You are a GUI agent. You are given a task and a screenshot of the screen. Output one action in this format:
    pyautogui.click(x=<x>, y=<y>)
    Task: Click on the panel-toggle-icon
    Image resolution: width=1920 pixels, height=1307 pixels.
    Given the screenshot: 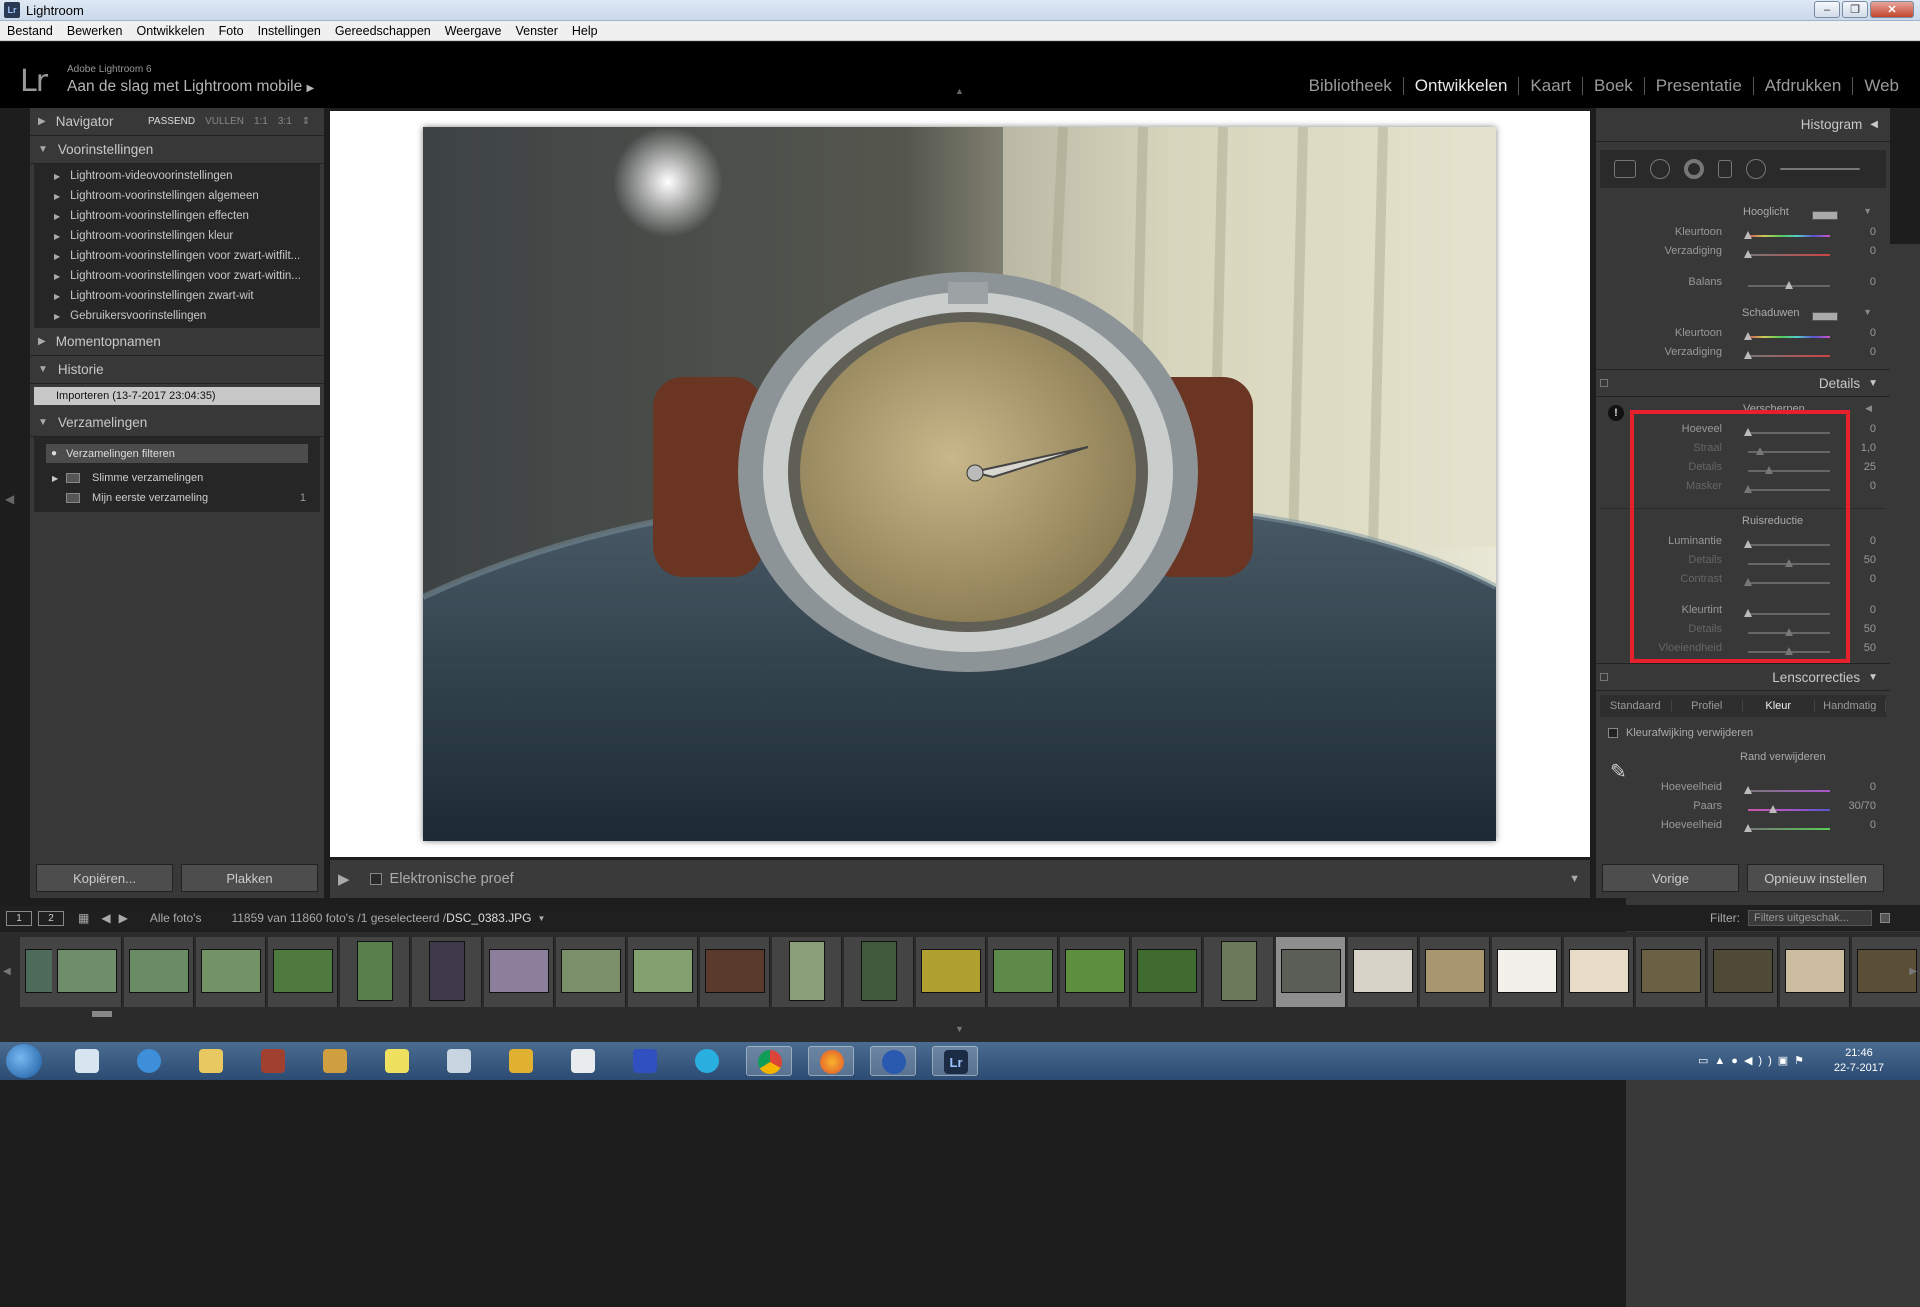 What is the action you would take?
    pyautogui.click(x=1604, y=677)
    